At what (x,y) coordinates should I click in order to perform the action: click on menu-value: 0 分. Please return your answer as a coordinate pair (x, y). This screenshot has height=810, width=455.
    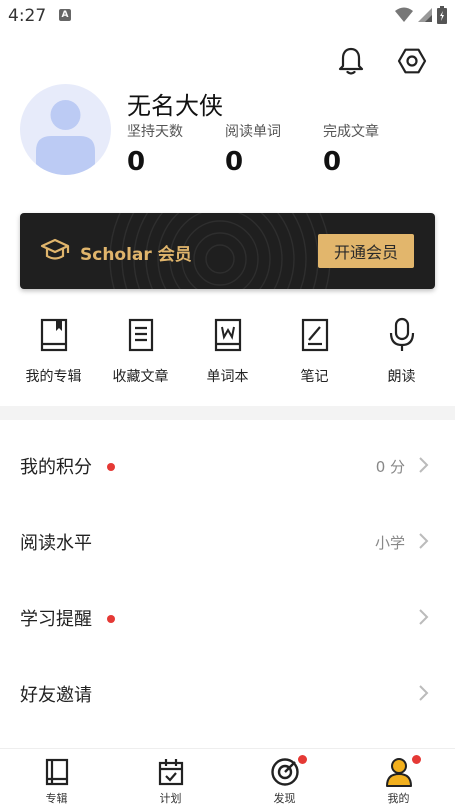
    Looking at the image, I should click on (390, 467).